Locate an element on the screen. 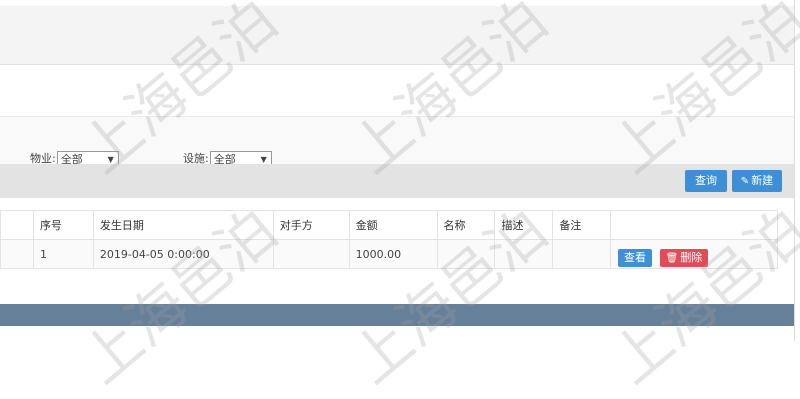 This screenshot has height=399, width=800. cell-amount: 1000.00 is located at coordinates (393, 254).